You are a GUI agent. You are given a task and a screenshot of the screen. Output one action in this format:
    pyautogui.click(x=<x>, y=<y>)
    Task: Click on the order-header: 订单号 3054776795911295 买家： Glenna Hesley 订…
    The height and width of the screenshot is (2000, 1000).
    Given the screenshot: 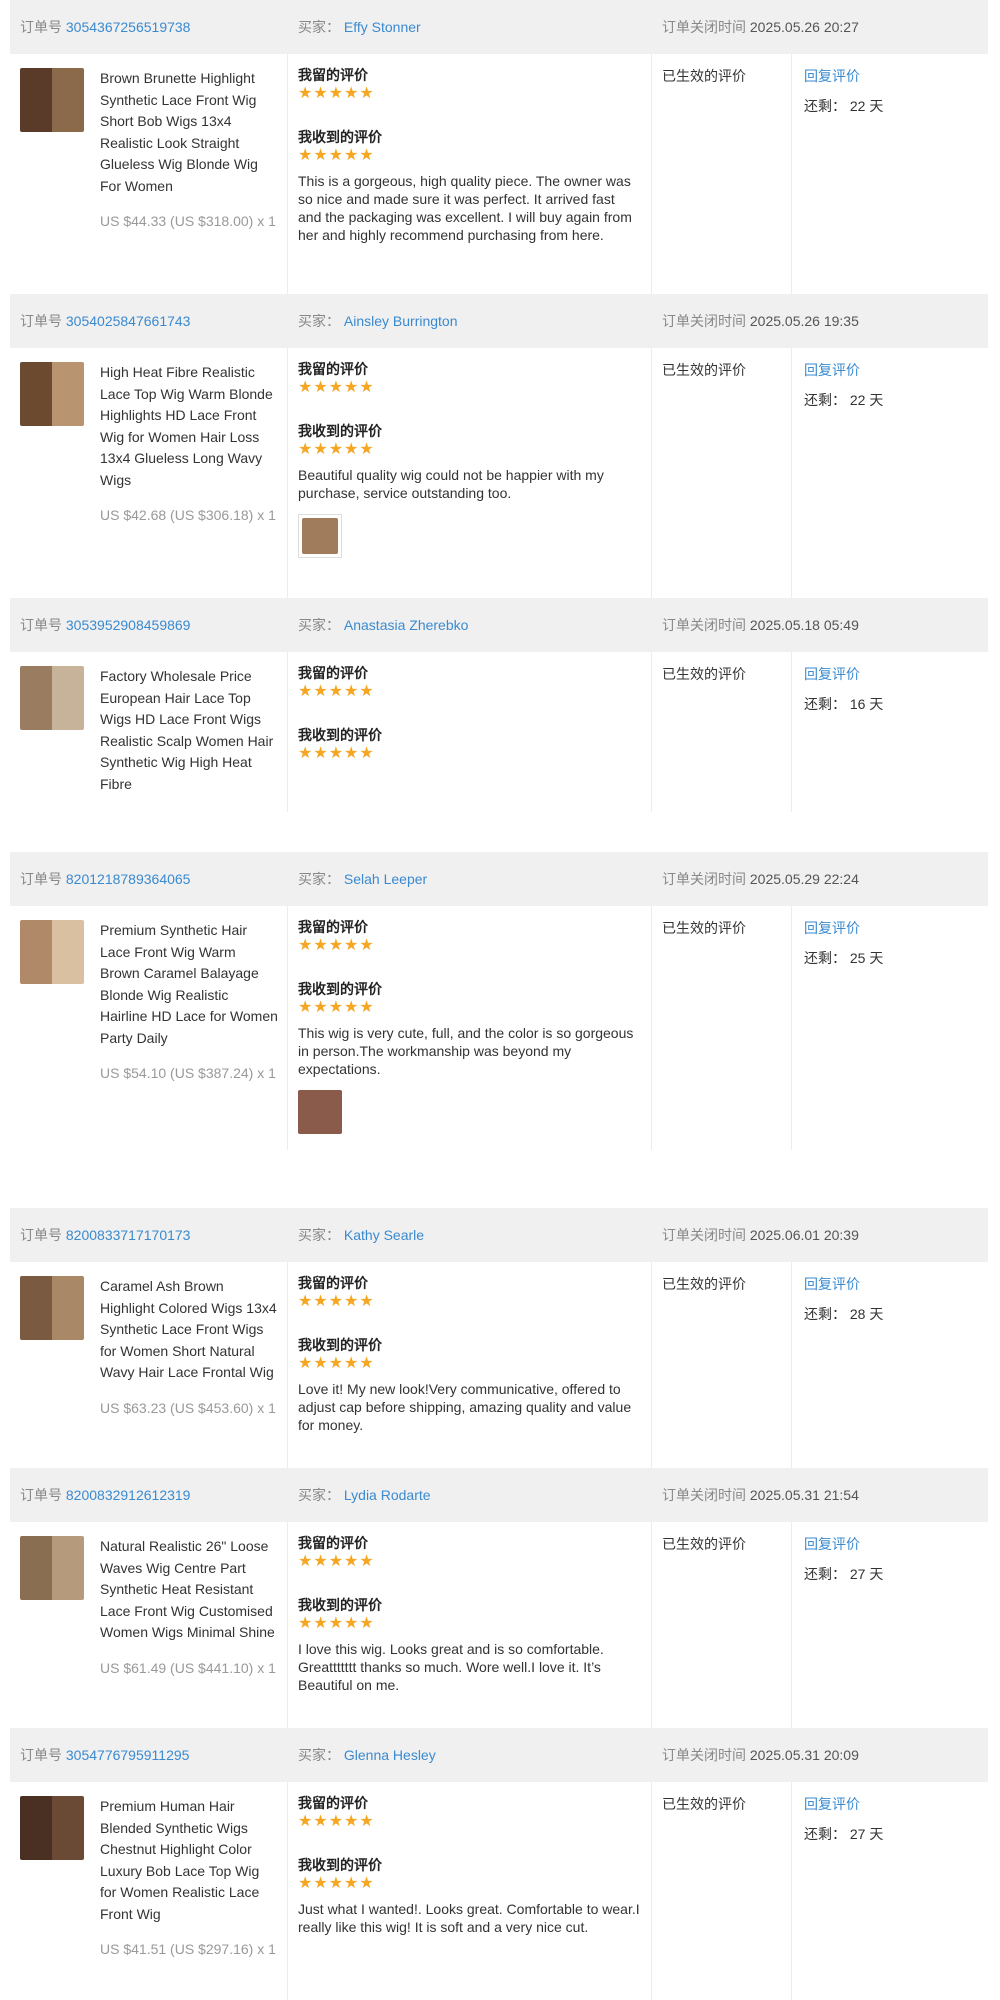 What is the action you would take?
    pyautogui.click(x=499, y=1755)
    